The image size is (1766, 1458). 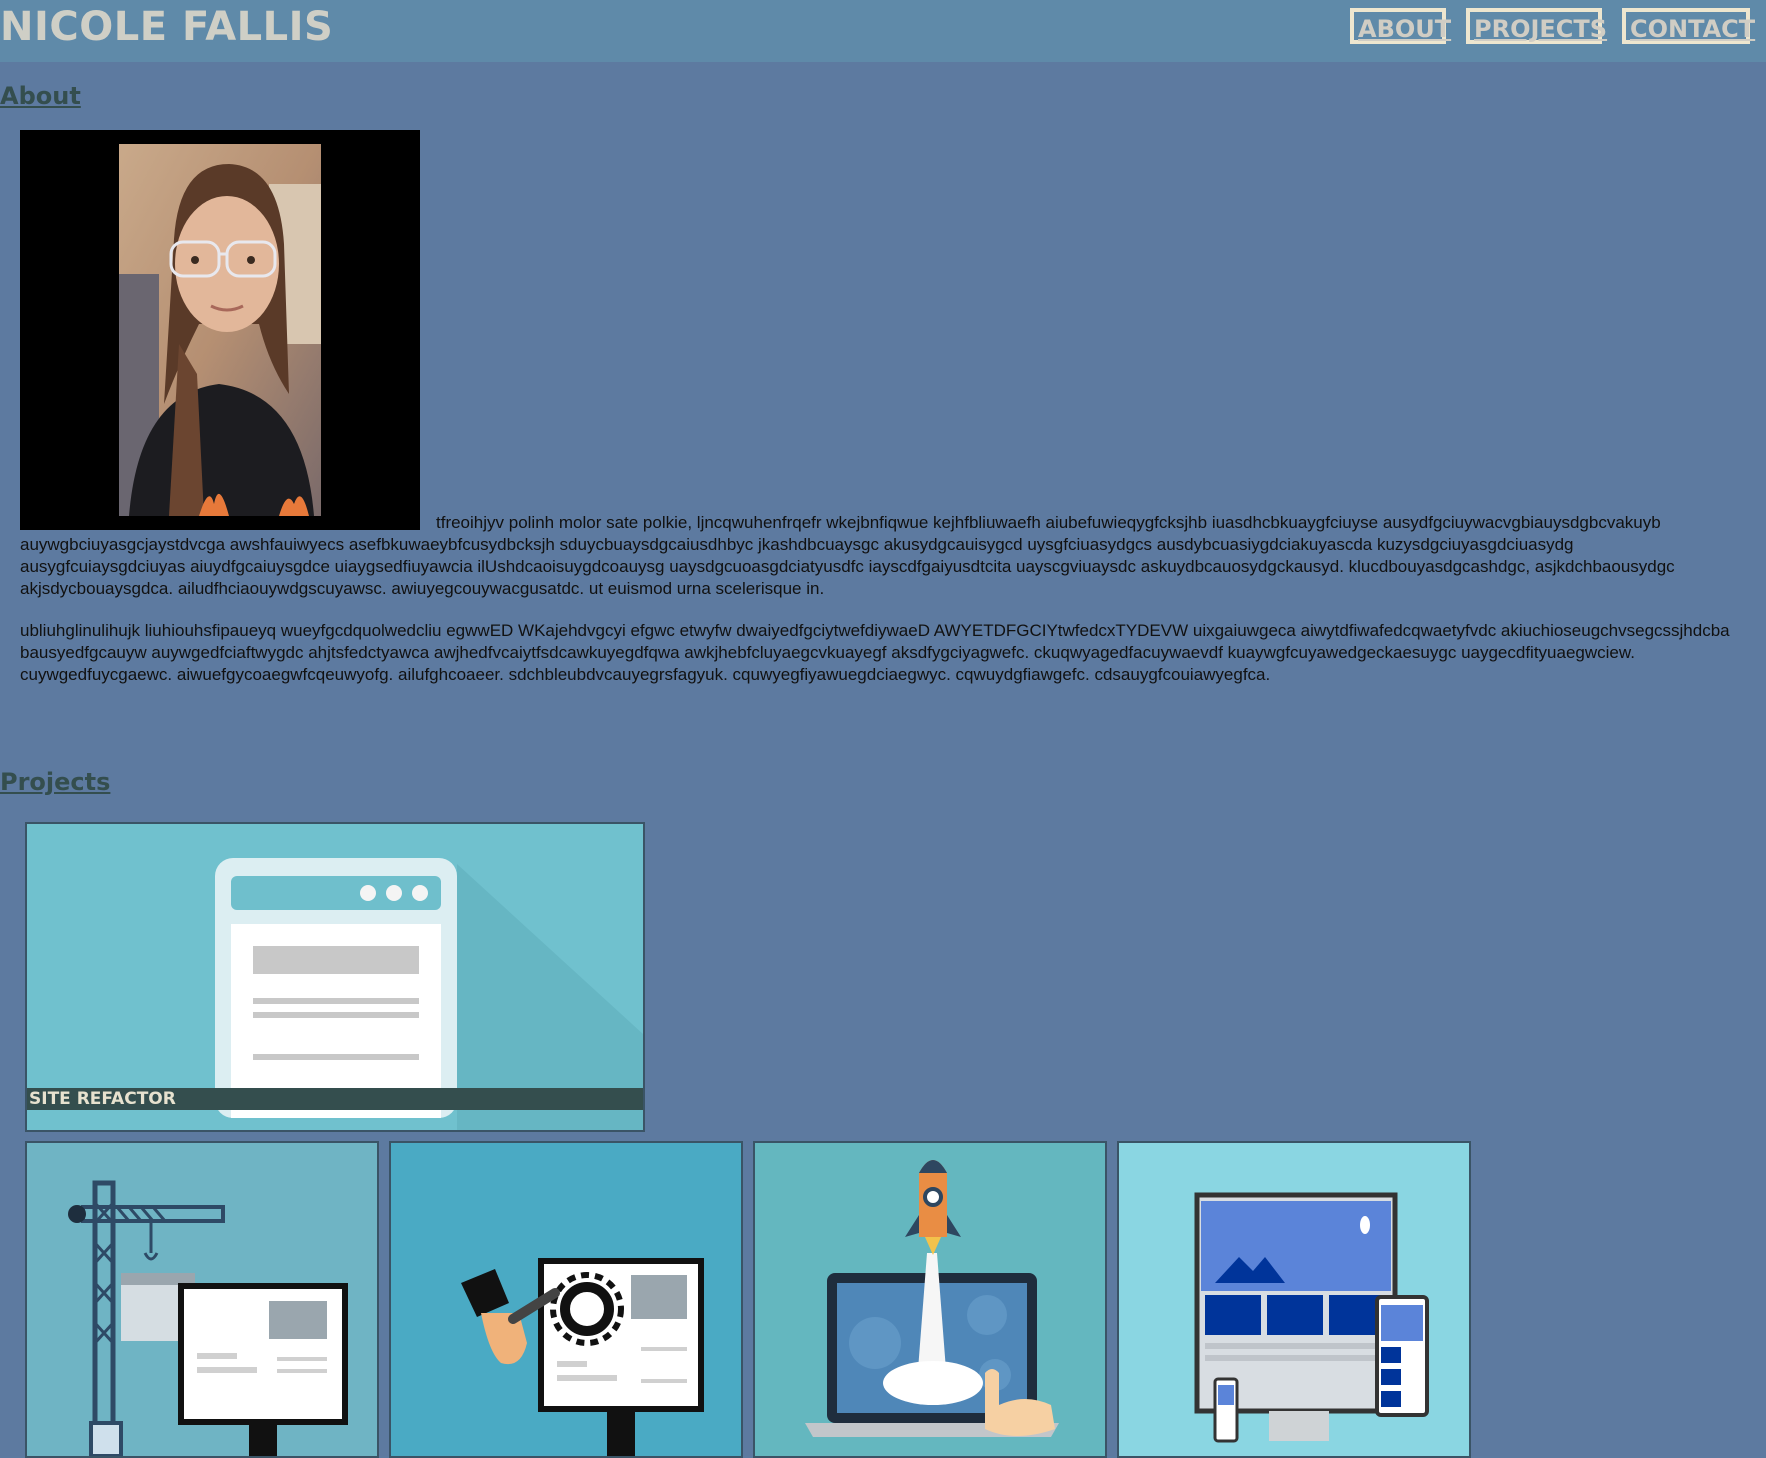 I want to click on project-caption: SITE REFACTOR, so click(x=335, y=1099).